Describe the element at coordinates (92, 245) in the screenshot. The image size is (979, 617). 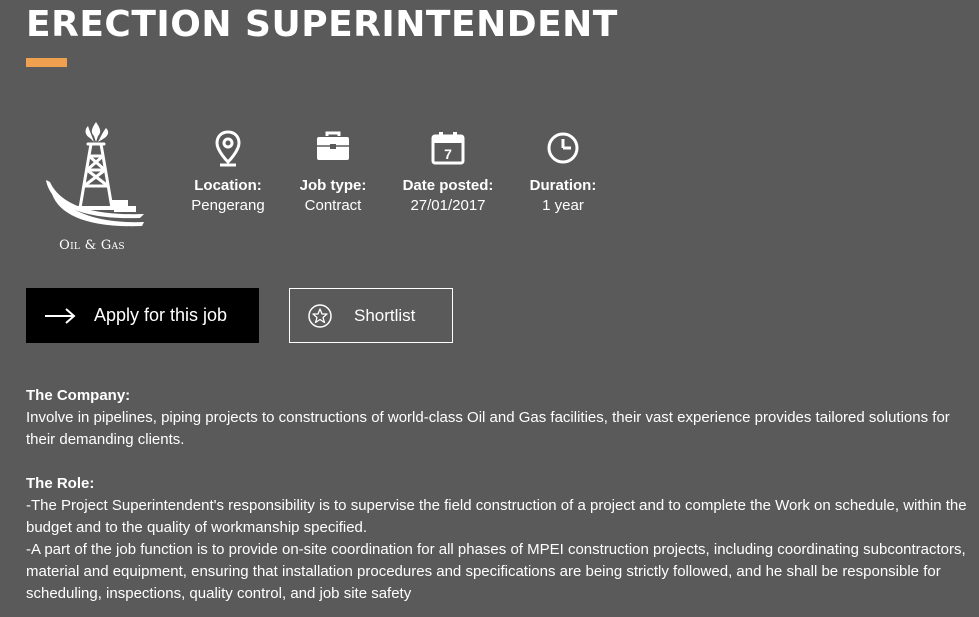
I see `sector-label: Oil & Gas` at that location.